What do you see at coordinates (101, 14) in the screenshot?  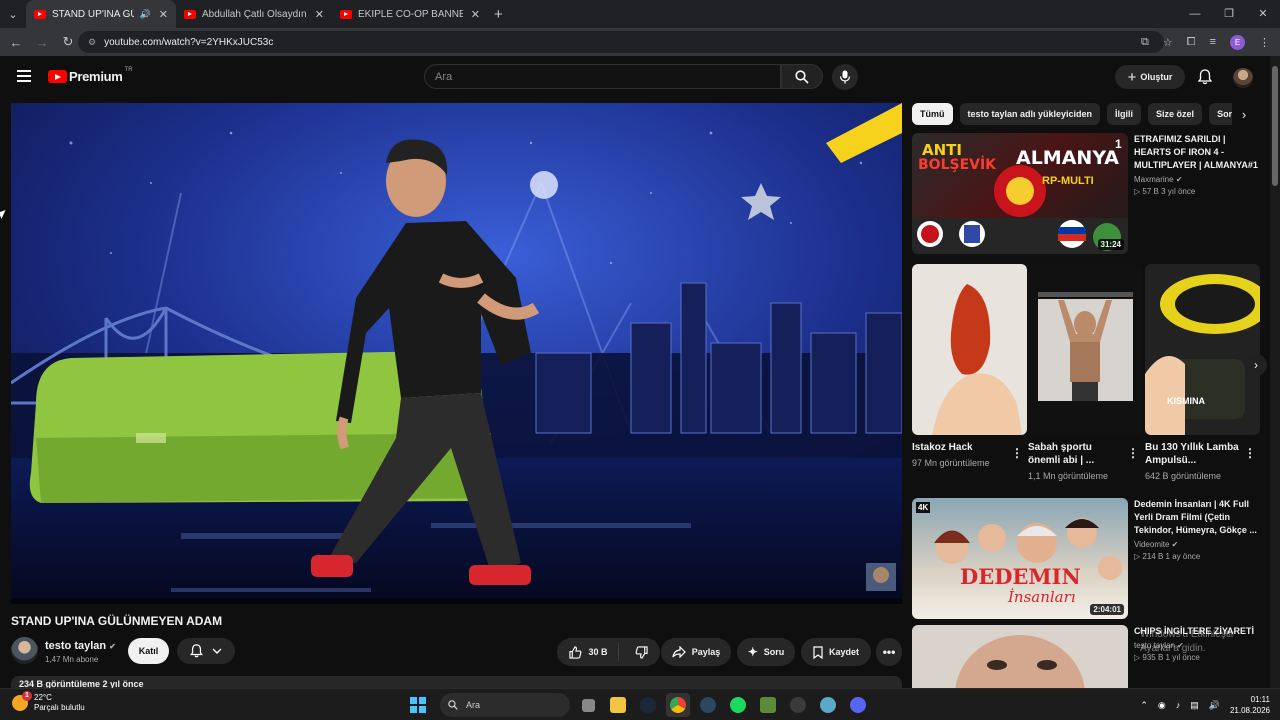 I see `tab-stand-up: STAND UP'INA GÜLÜNMEYEN 🔊 ✕` at bounding box center [101, 14].